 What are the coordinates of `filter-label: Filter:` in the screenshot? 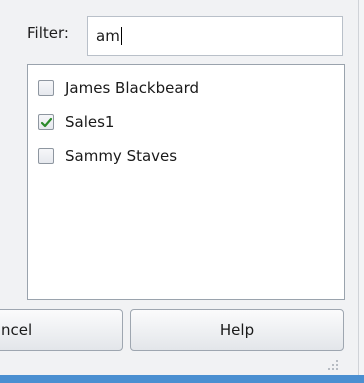 It's located at (48, 33).